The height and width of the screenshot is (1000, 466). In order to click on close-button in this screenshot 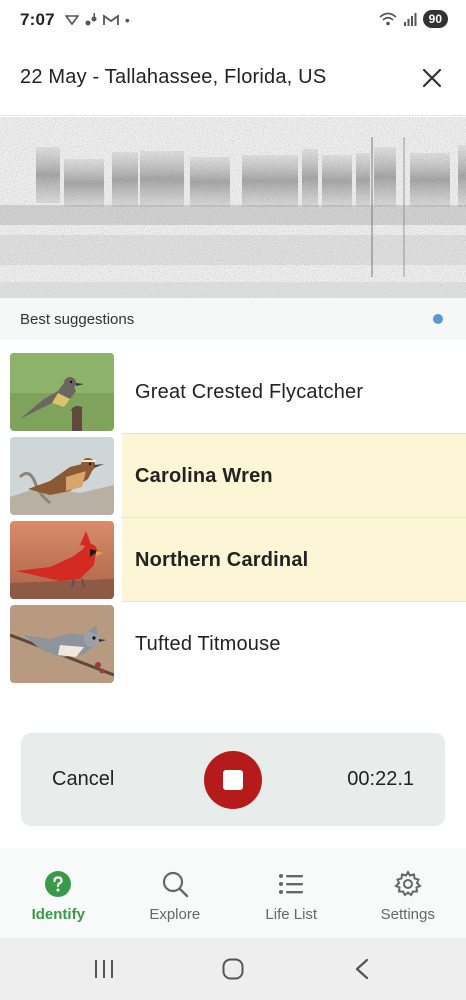, I will do `click(432, 78)`.